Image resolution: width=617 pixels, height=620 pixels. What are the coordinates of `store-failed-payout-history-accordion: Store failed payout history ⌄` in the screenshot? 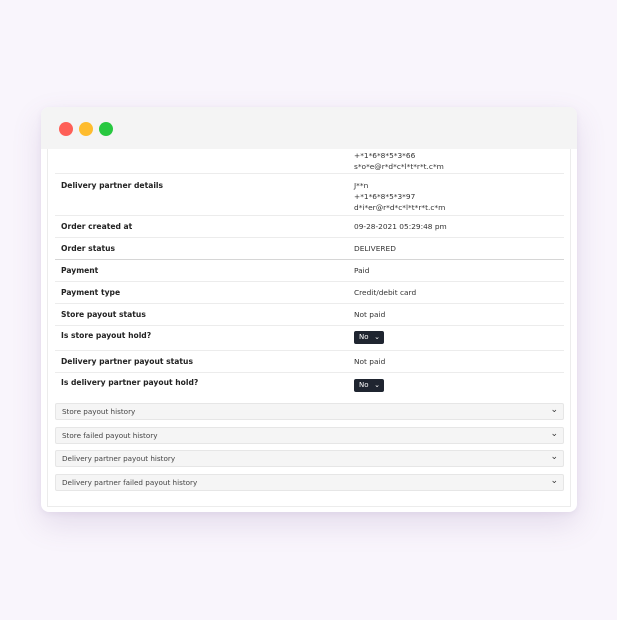 It's located at (309, 435).